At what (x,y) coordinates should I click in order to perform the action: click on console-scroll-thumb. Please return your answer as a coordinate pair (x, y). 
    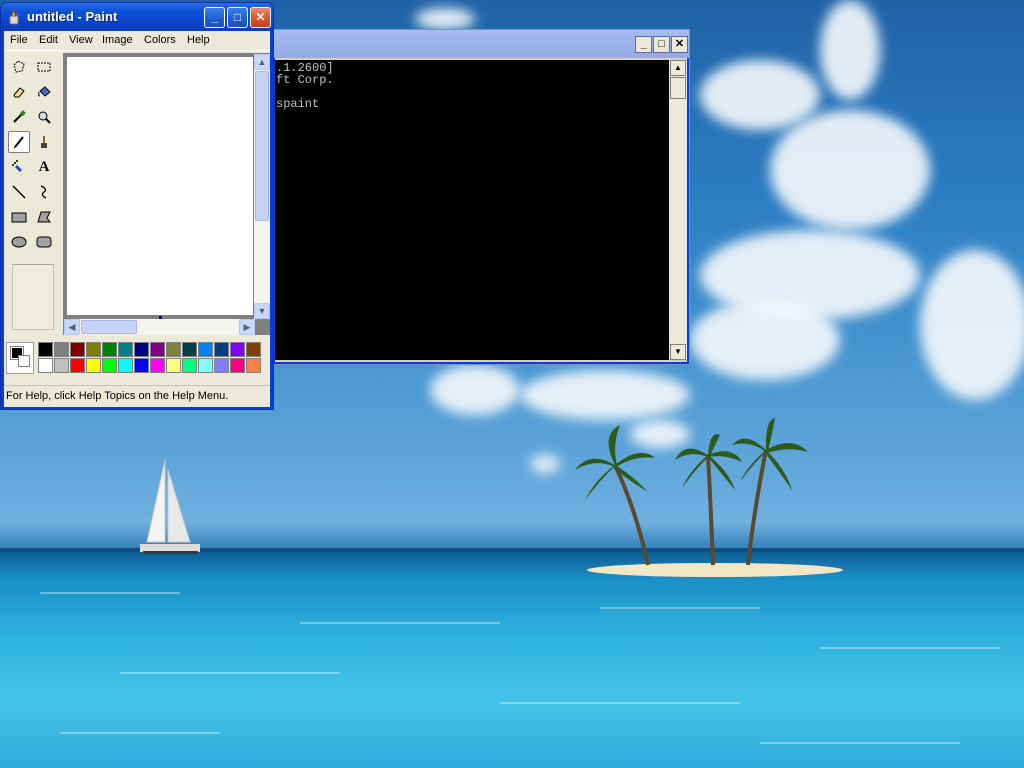
    Looking at the image, I should click on (678, 88).